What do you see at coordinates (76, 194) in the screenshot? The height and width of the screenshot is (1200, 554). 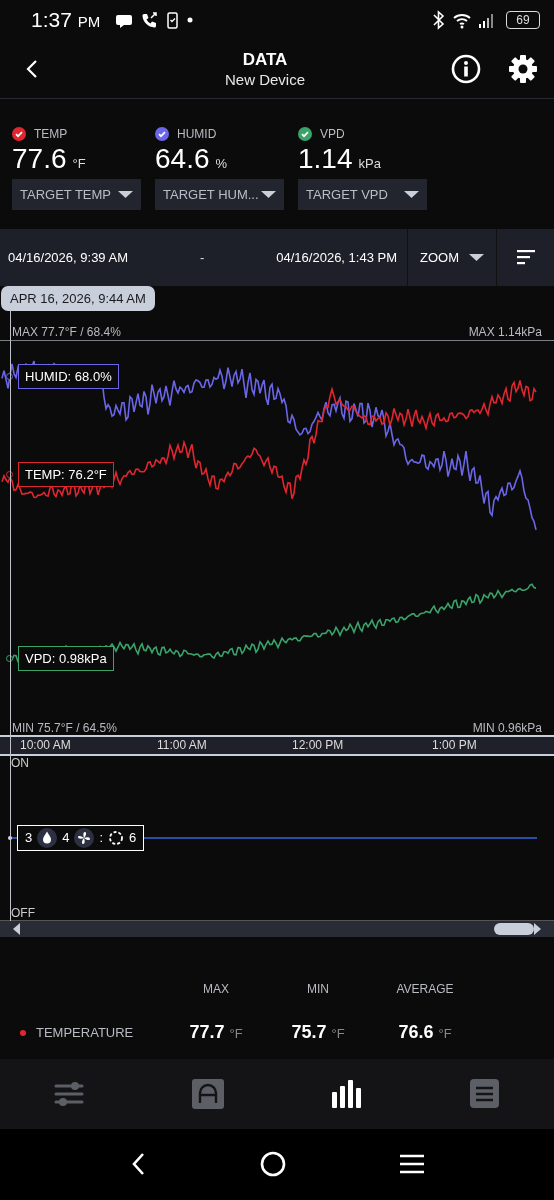 I see `target-dropdown: TARGET TEMP` at bounding box center [76, 194].